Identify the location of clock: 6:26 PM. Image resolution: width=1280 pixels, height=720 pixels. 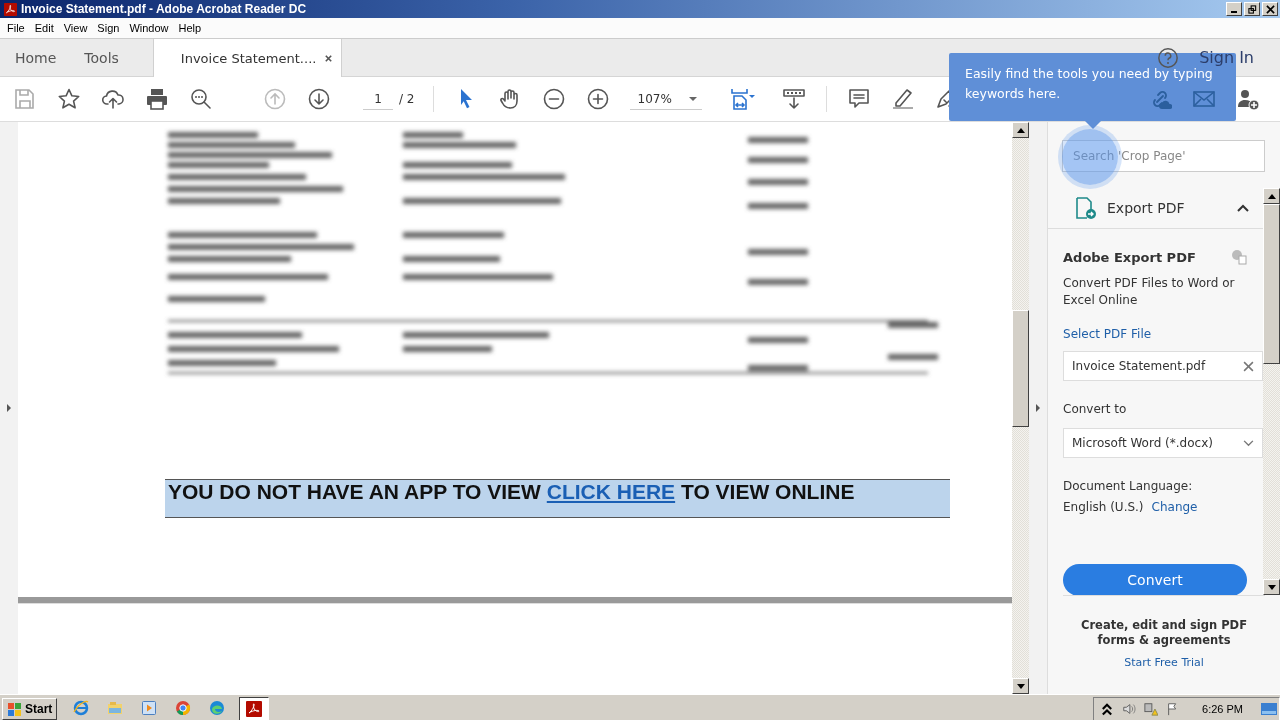
(1222, 708).